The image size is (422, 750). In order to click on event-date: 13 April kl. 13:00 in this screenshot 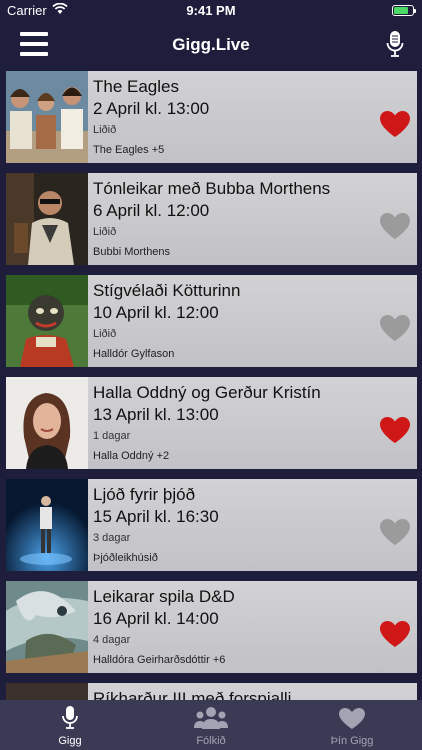, I will do `click(156, 414)`.